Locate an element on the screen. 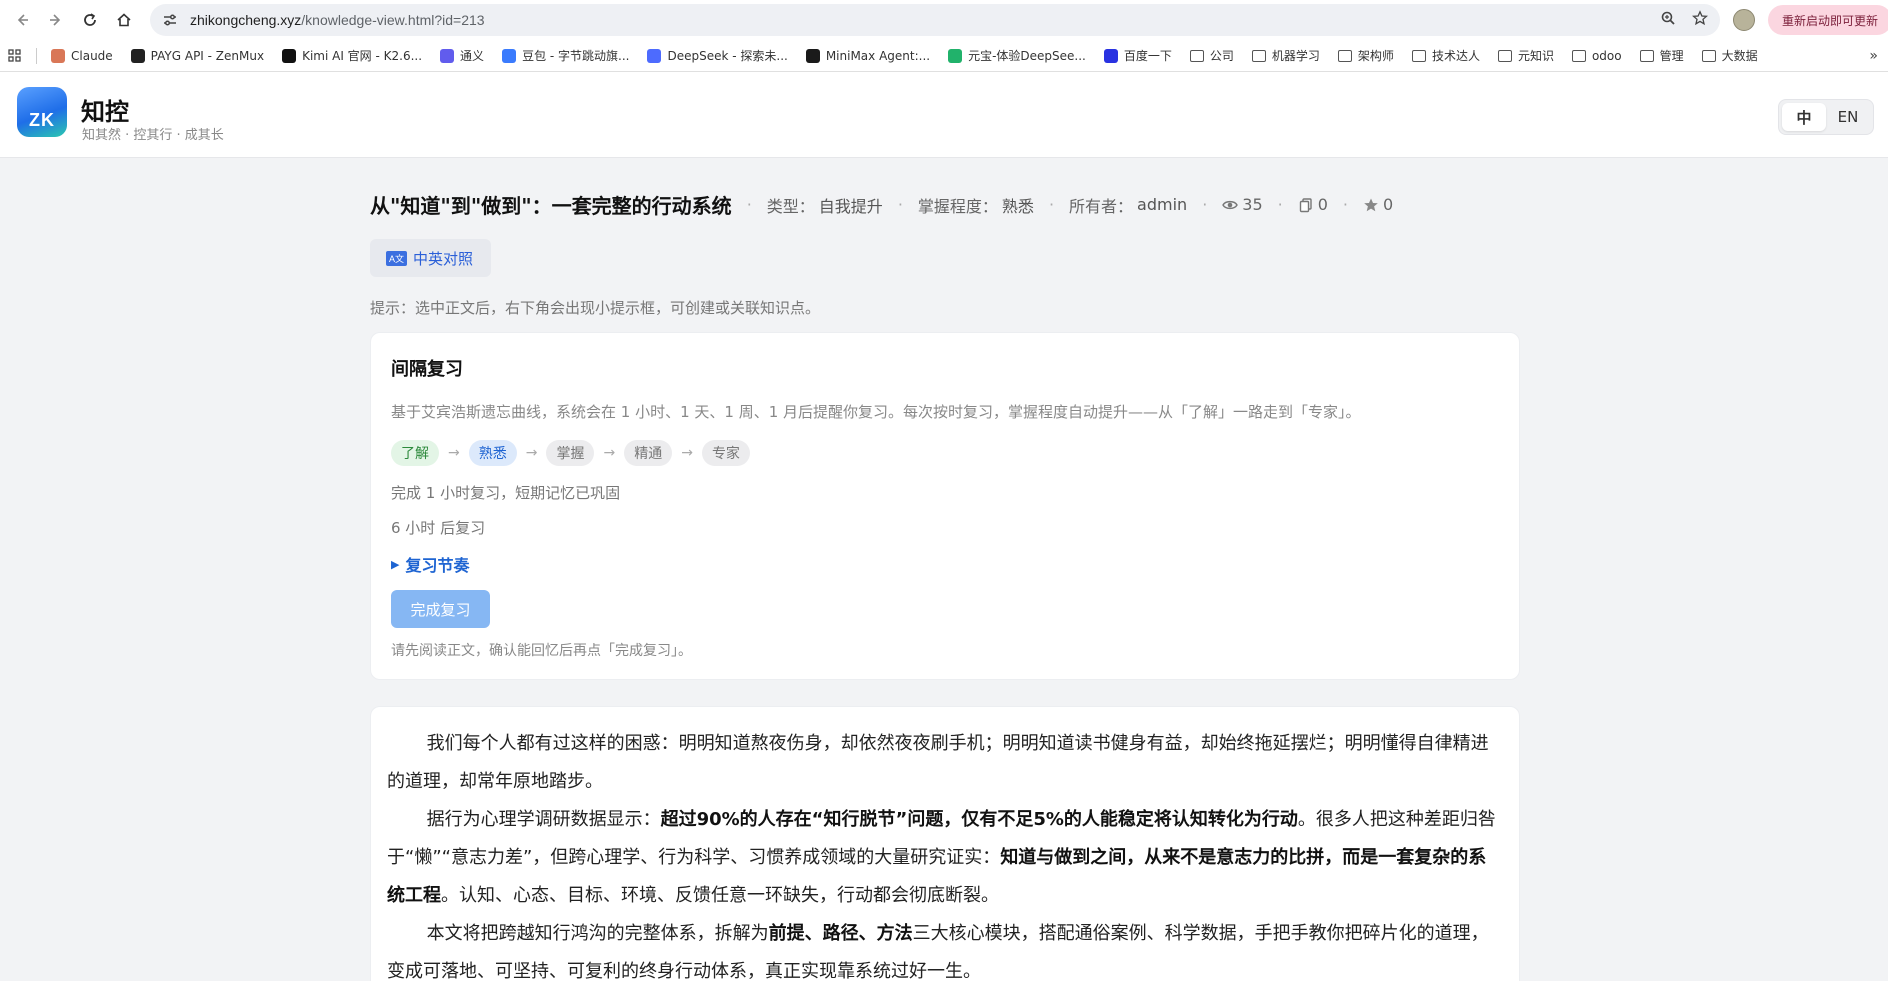 Image resolution: width=1888 pixels, height=981 pixels. bookmarks-more-icon: » is located at coordinates (1873, 56).